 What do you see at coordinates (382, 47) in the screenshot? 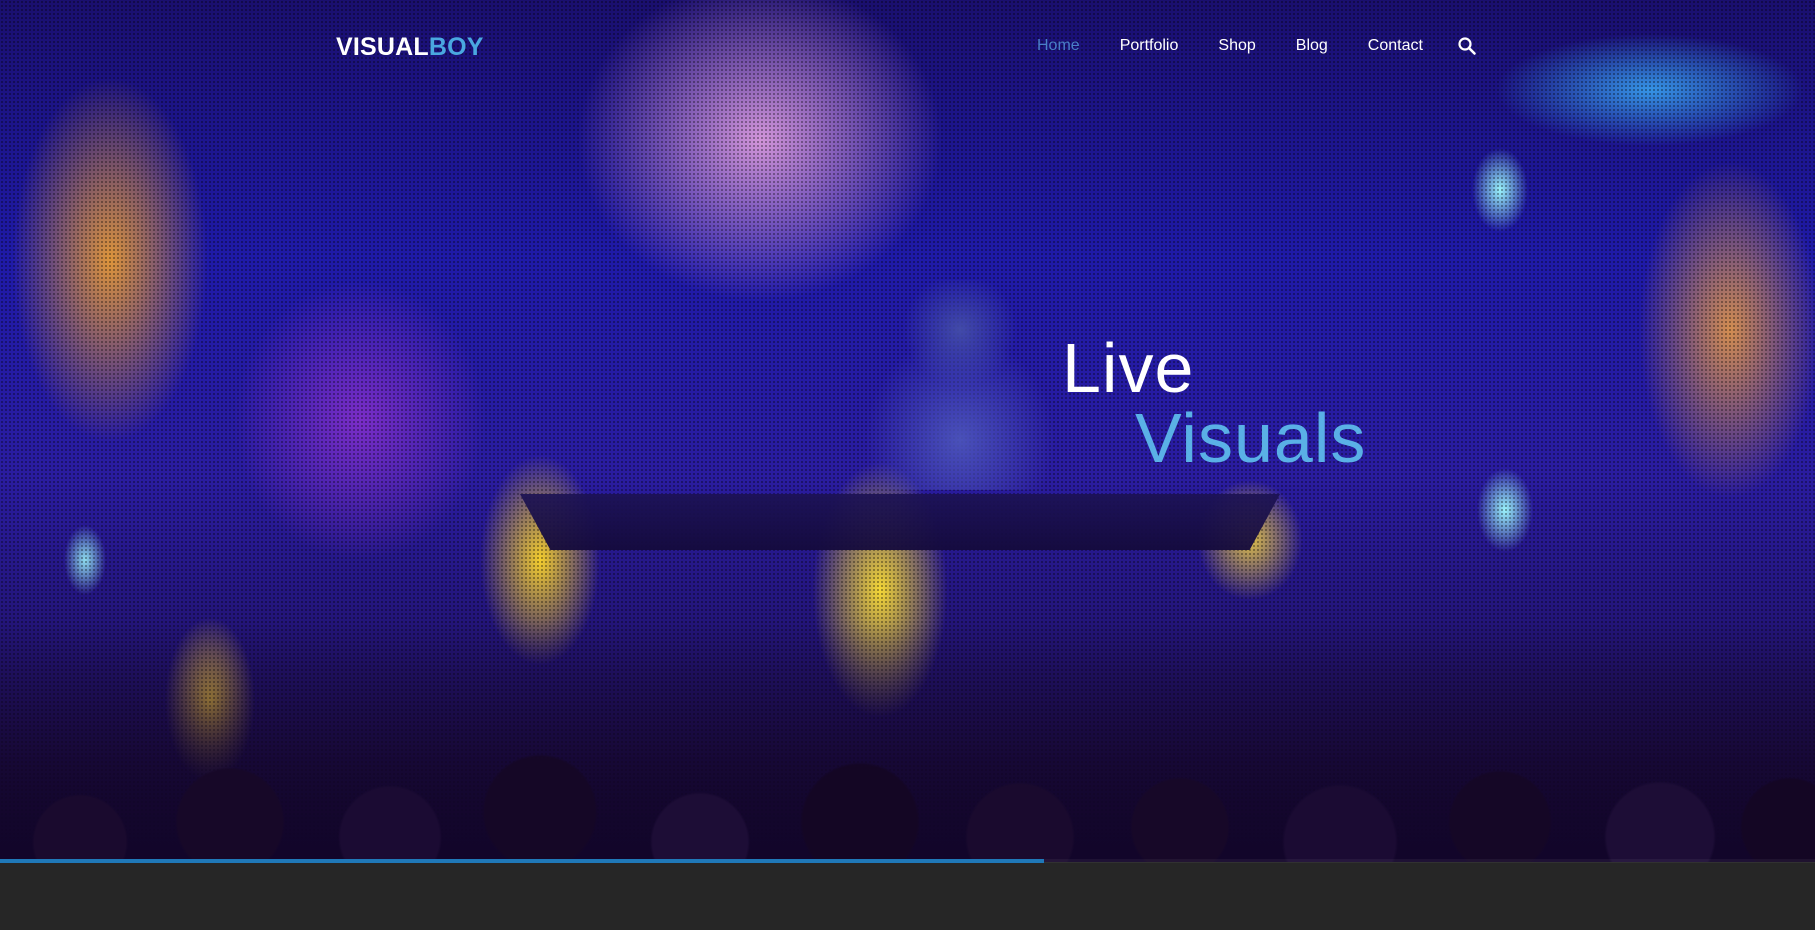
I see `logo-text-visual: VISUAL` at bounding box center [382, 47].